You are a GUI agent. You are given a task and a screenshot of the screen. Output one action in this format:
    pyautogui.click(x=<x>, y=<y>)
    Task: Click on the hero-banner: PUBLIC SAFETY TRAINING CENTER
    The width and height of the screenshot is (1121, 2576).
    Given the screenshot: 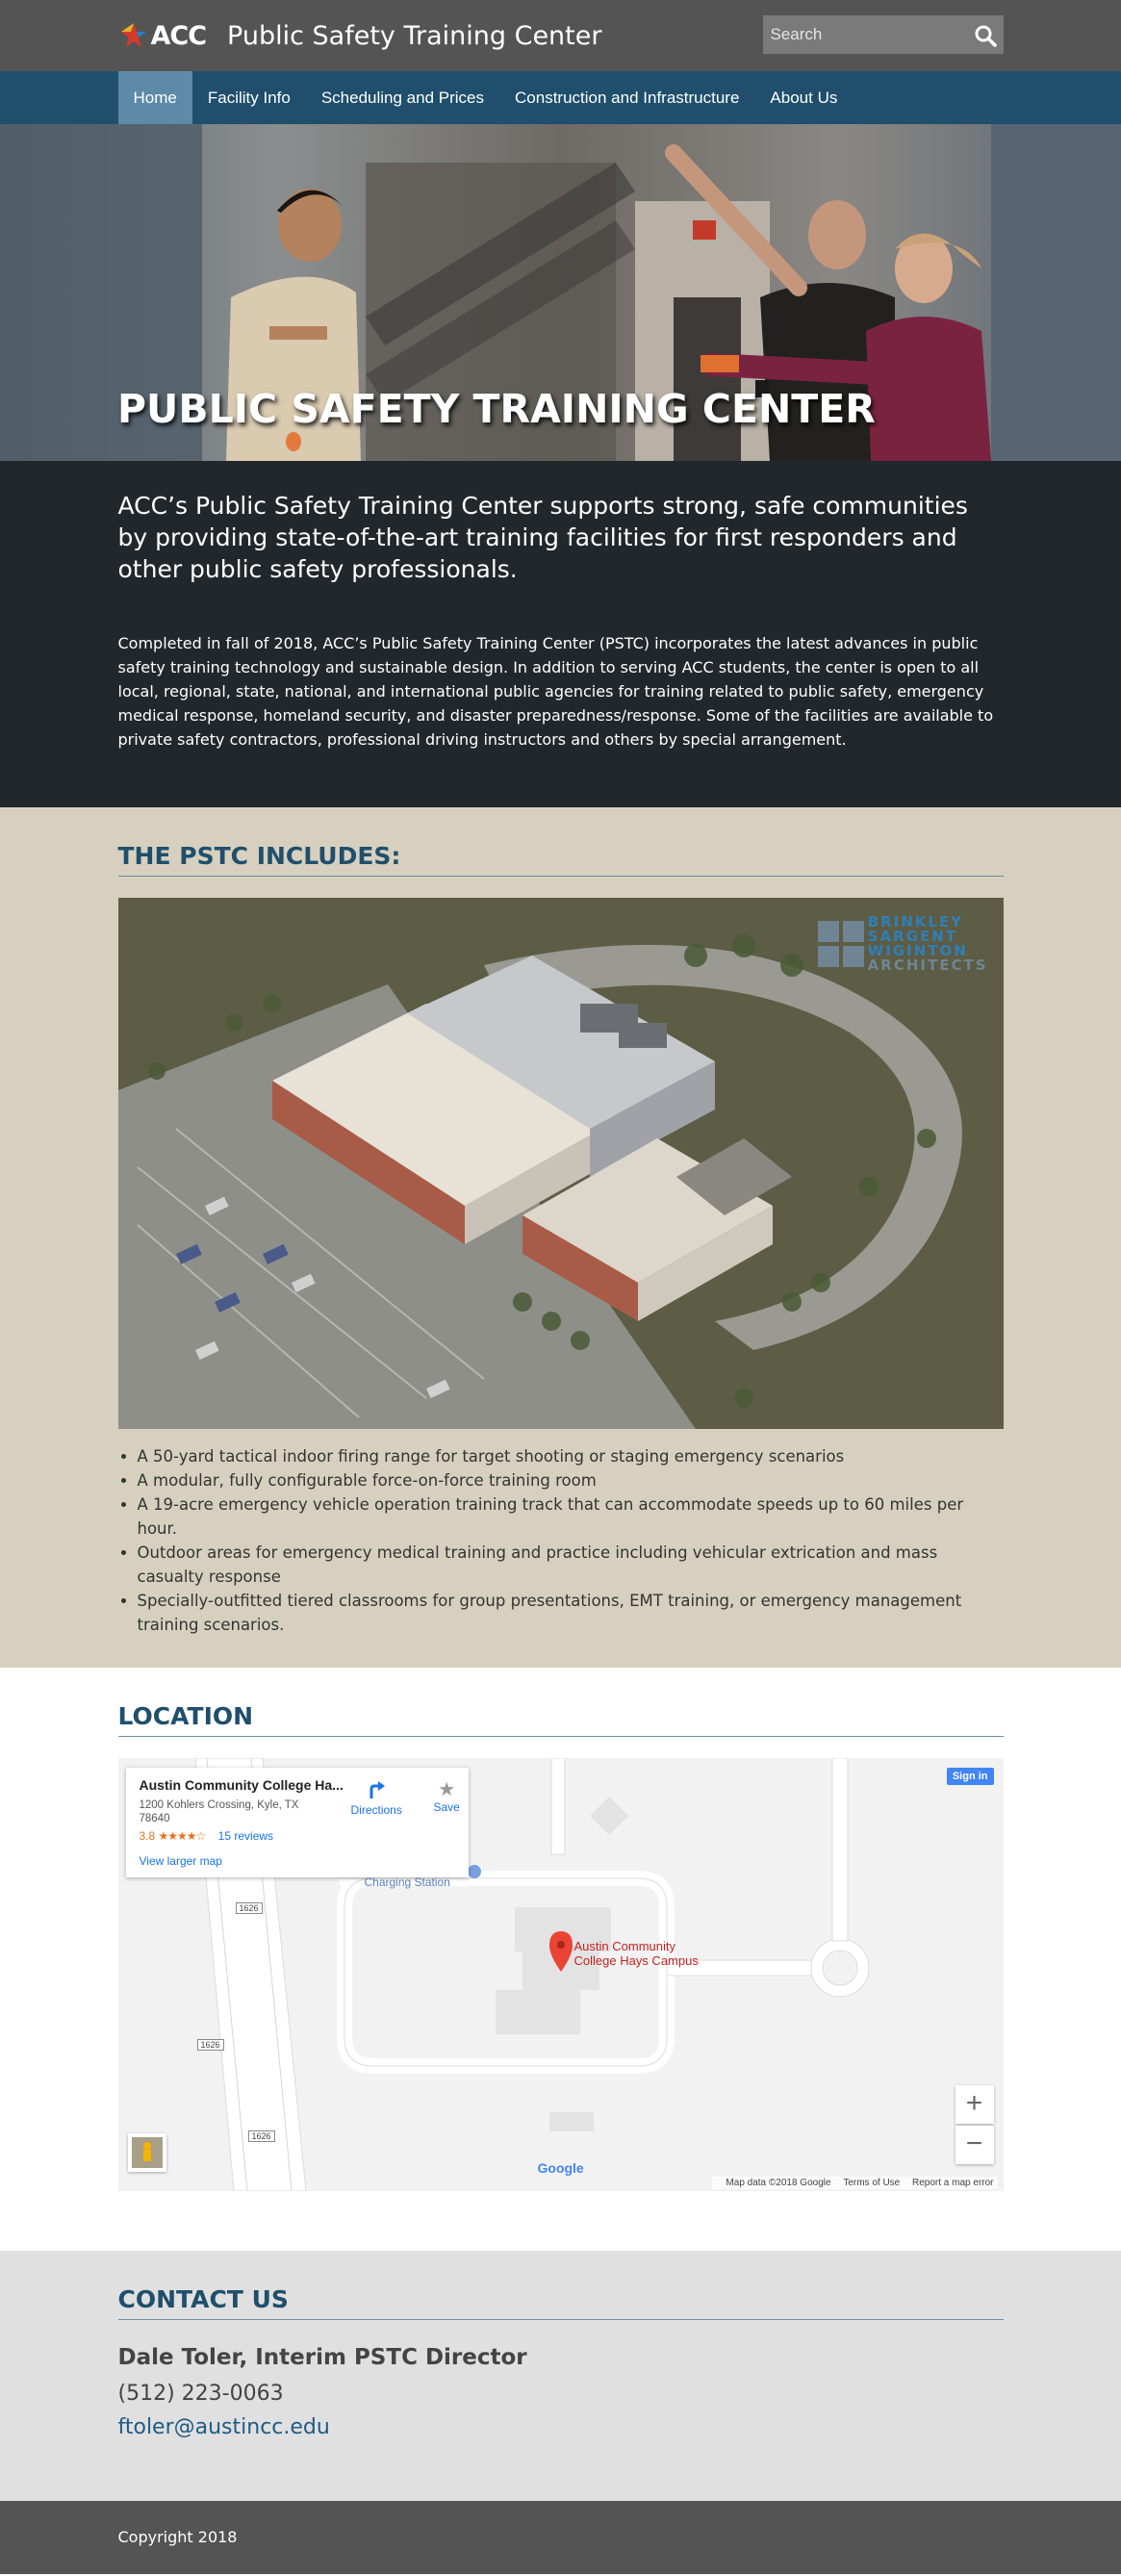 What is the action you would take?
    pyautogui.click(x=560, y=292)
    